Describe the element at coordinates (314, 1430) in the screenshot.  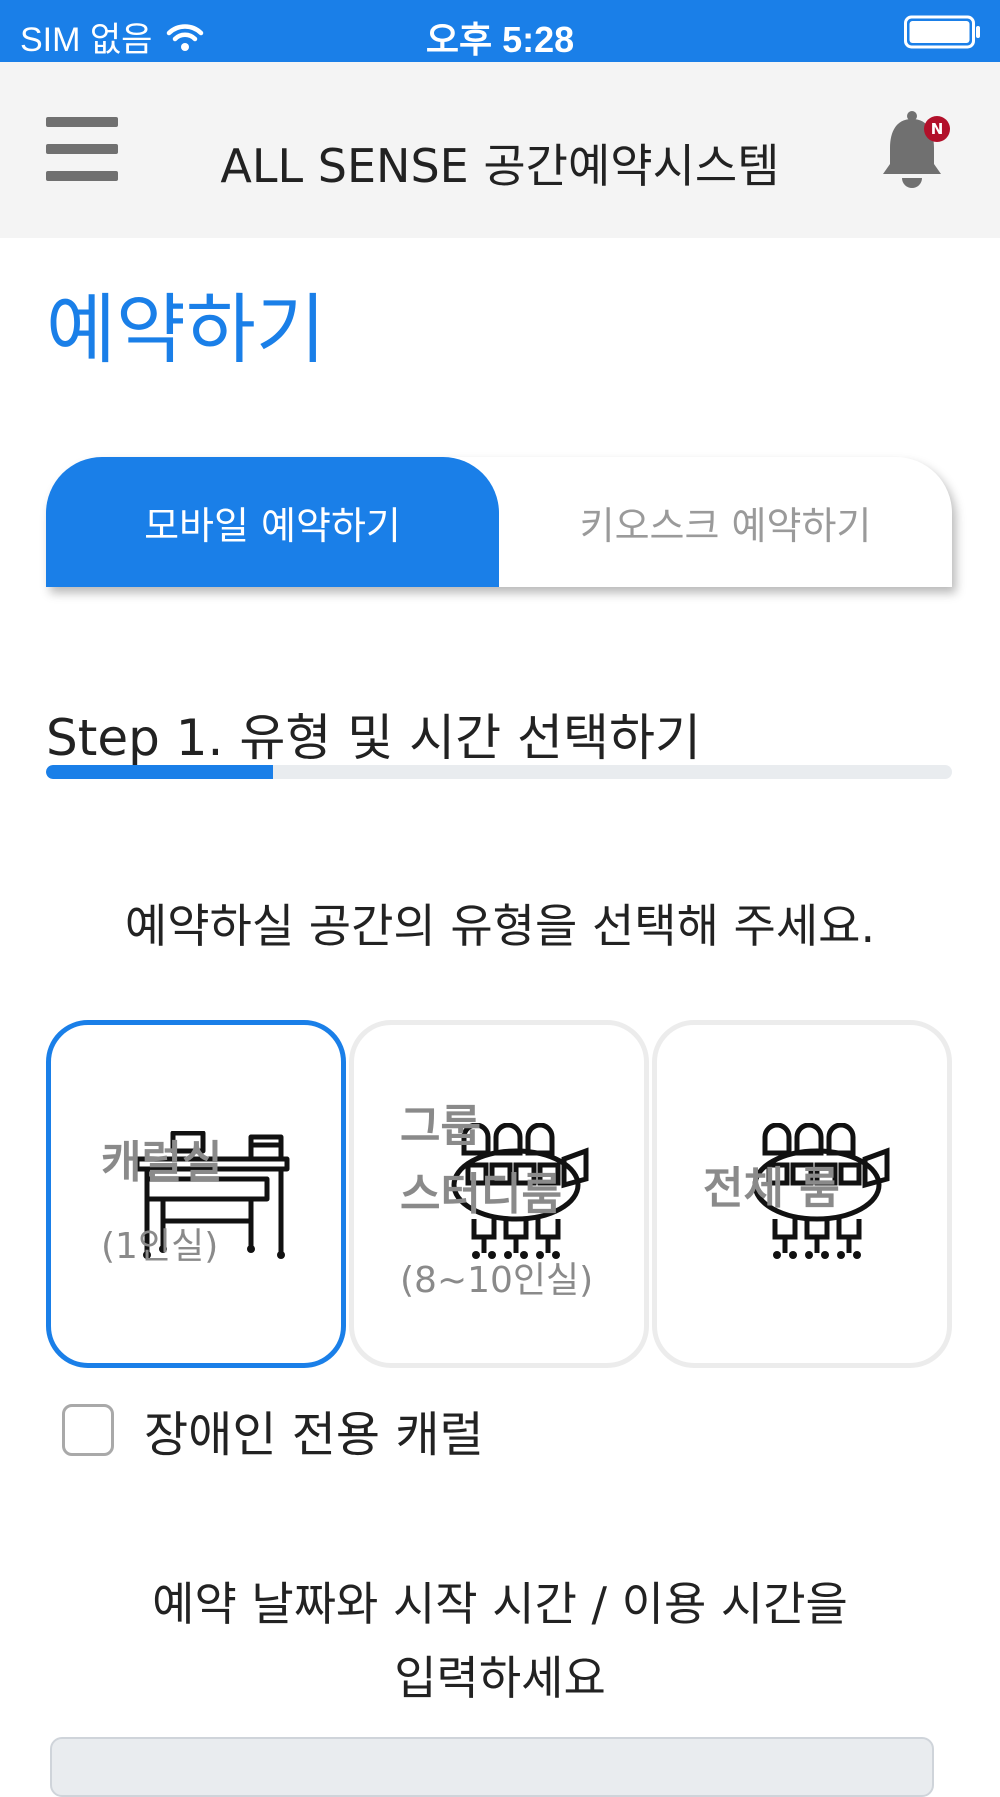
I see `accessible-carrel-label: 장애인 전용 캐럴` at that location.